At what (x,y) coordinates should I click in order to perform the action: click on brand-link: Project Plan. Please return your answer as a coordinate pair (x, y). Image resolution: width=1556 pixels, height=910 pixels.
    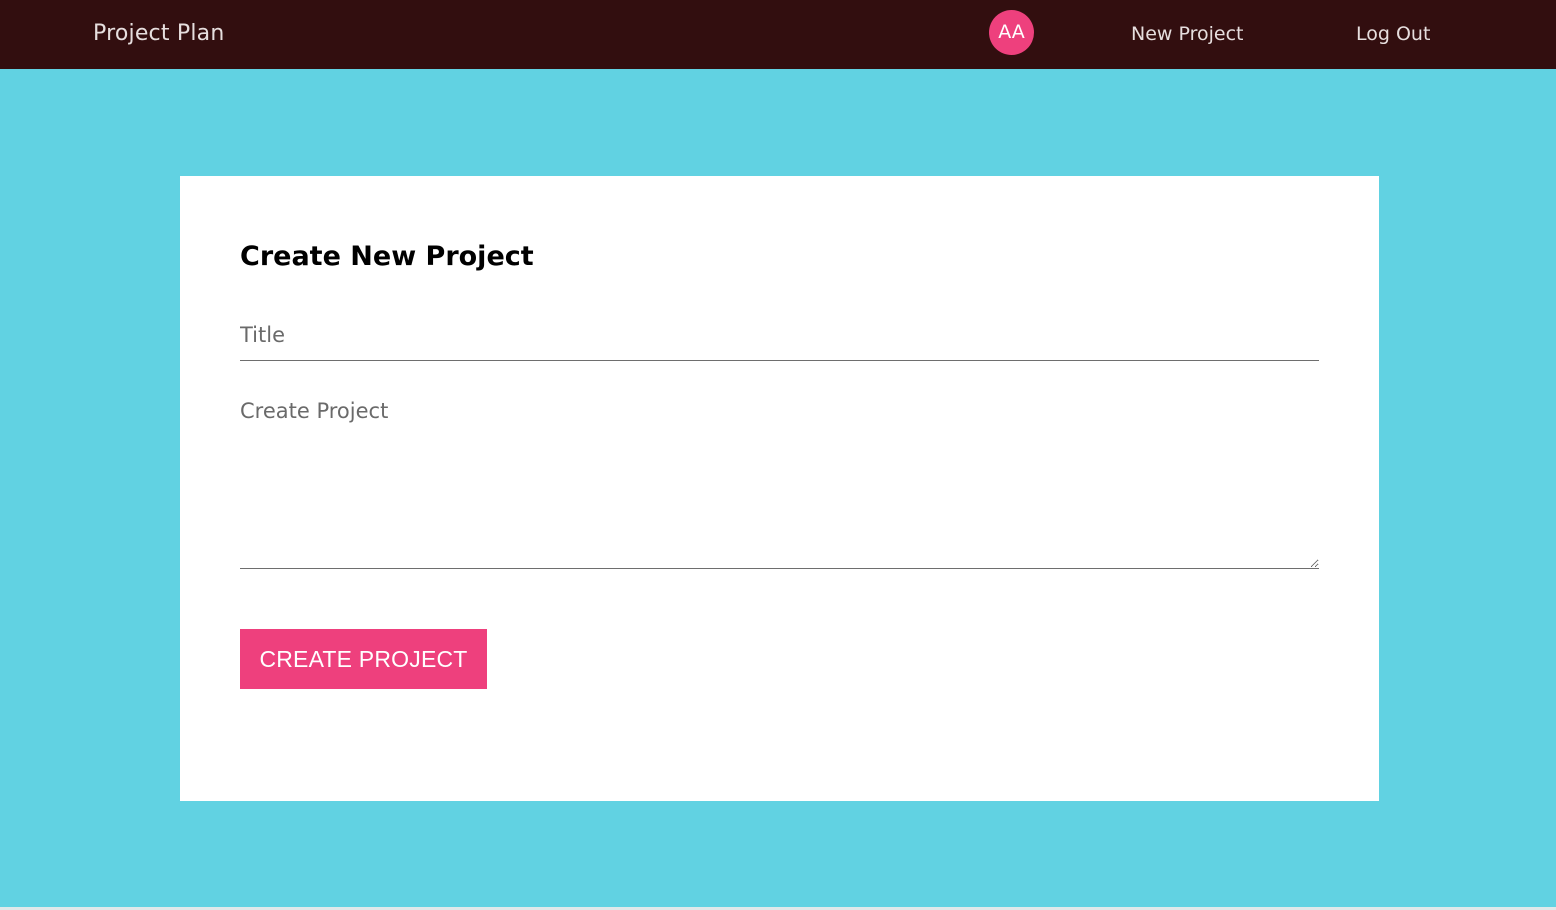
    Looking at the image, I should click on (158, 34).